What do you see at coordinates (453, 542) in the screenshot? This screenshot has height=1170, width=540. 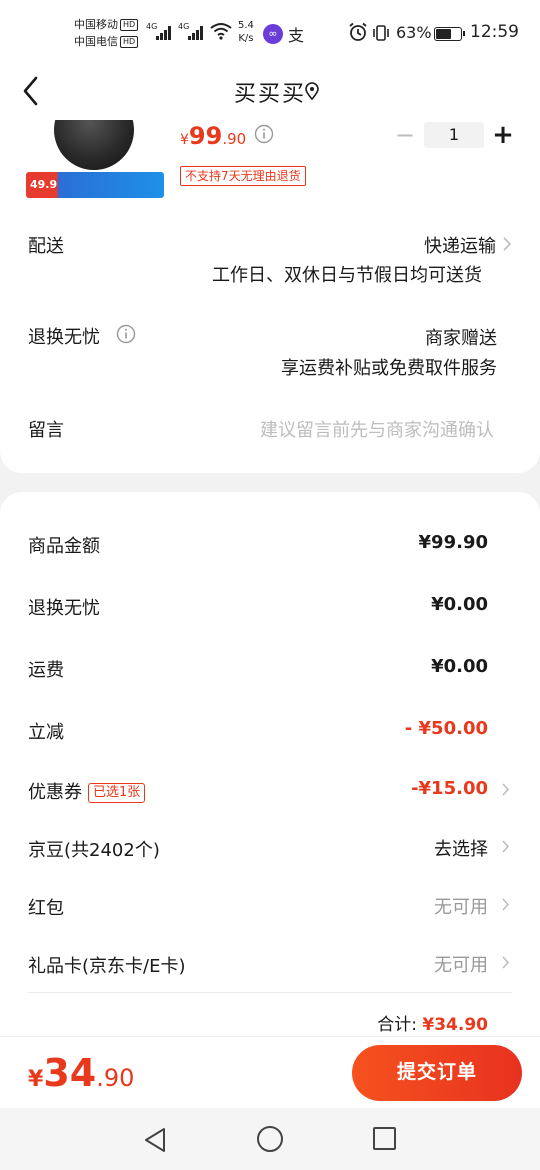 I see `goods-amount-value: ¥99.90` at bounding box center [453, 542].